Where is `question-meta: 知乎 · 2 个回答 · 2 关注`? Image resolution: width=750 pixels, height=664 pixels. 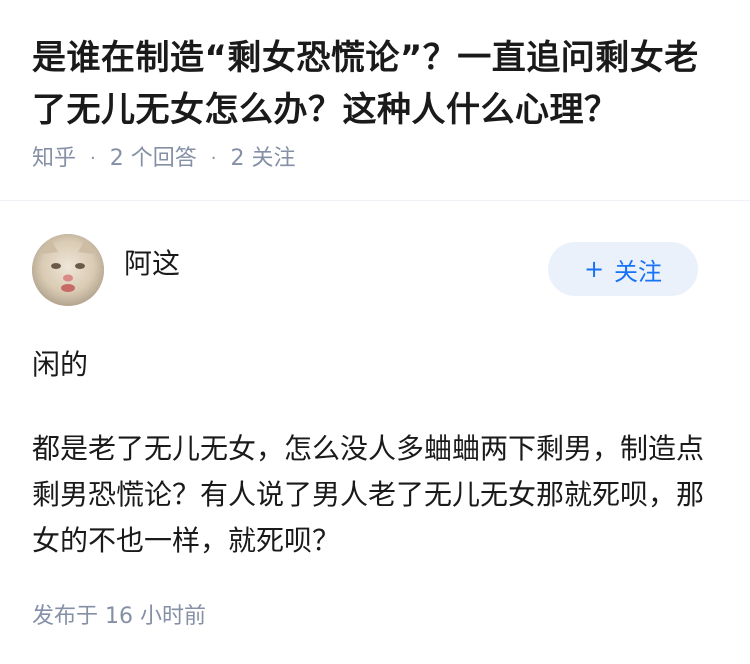 question-meta: 知乎 · 2 个回答 · 2 关注 is located at coordinates (375, 159).